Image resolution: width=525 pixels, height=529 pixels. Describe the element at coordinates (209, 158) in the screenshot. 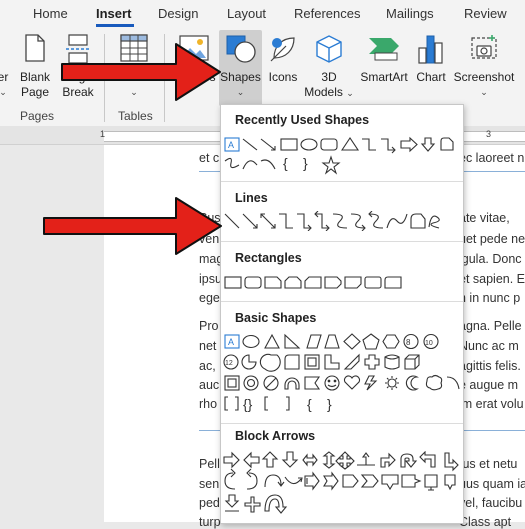

I see `document-text: et c` at that location.